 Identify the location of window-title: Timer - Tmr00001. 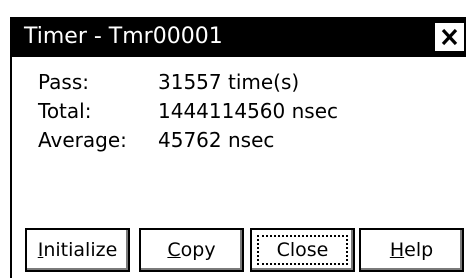
(123, 36).